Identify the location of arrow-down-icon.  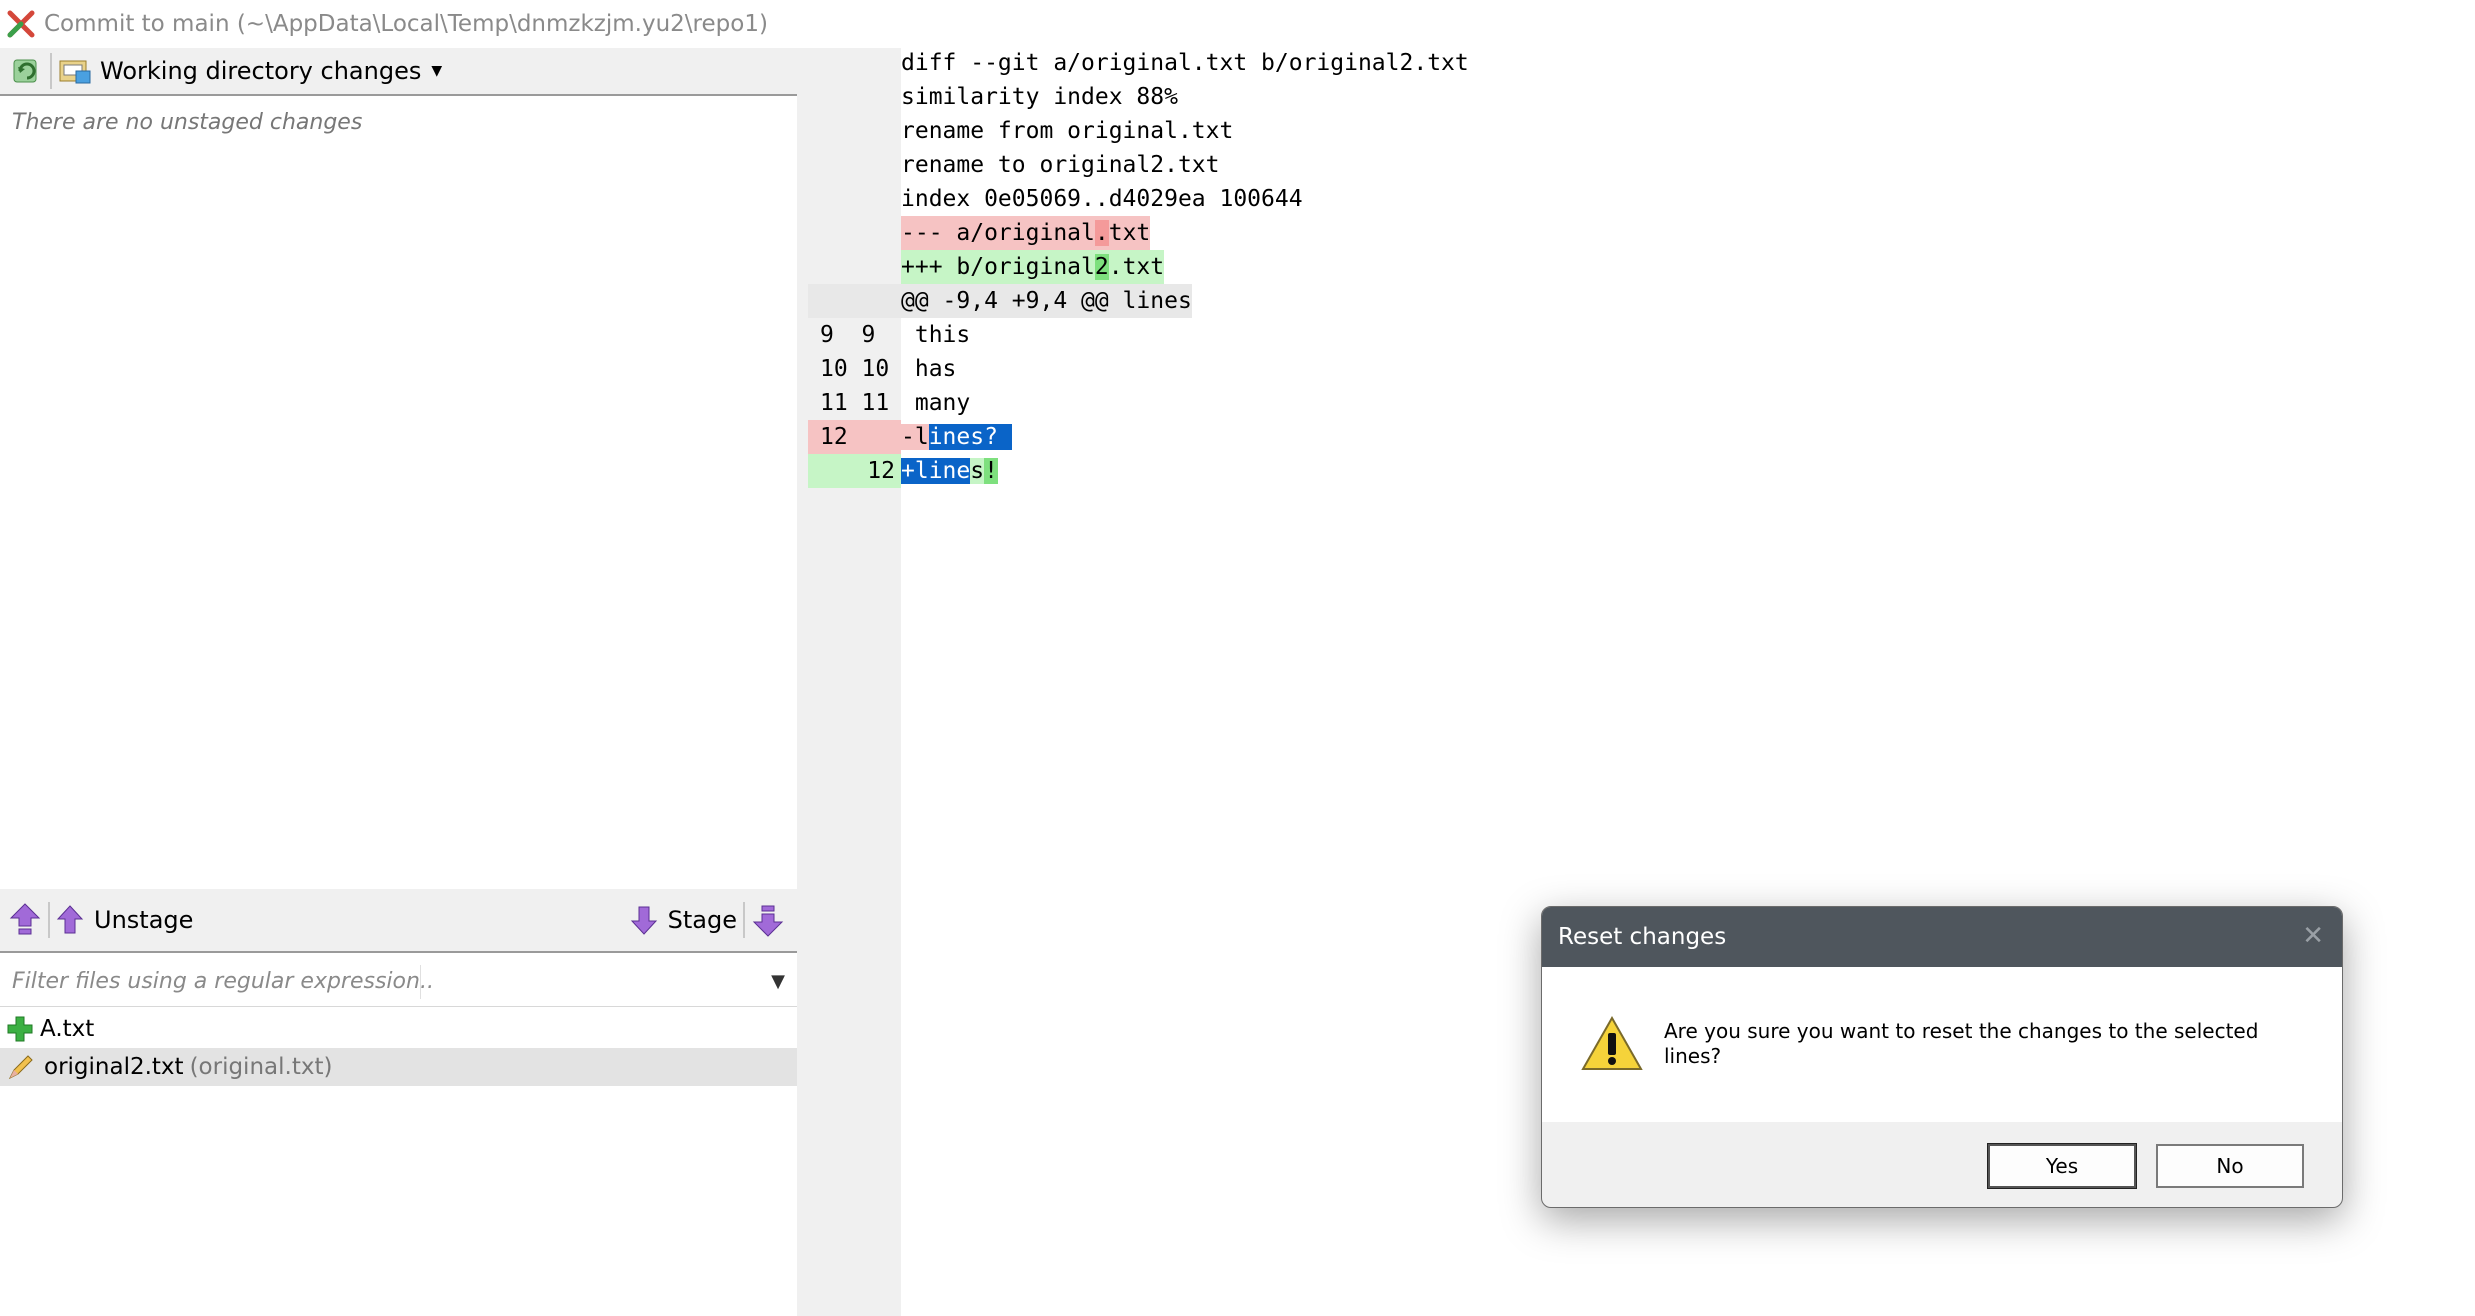
(643, 920).